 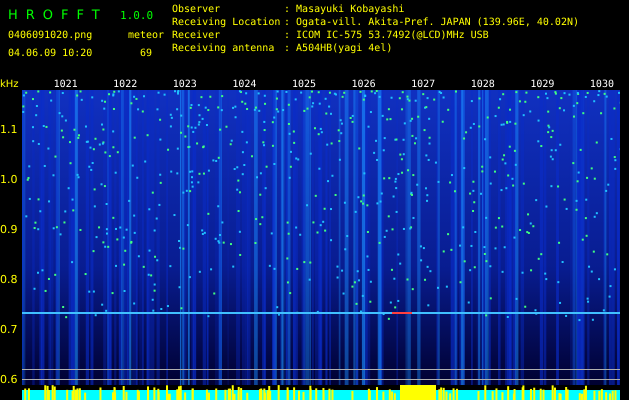 I want to click on info-label: Observer, so click(x=196, y=10).